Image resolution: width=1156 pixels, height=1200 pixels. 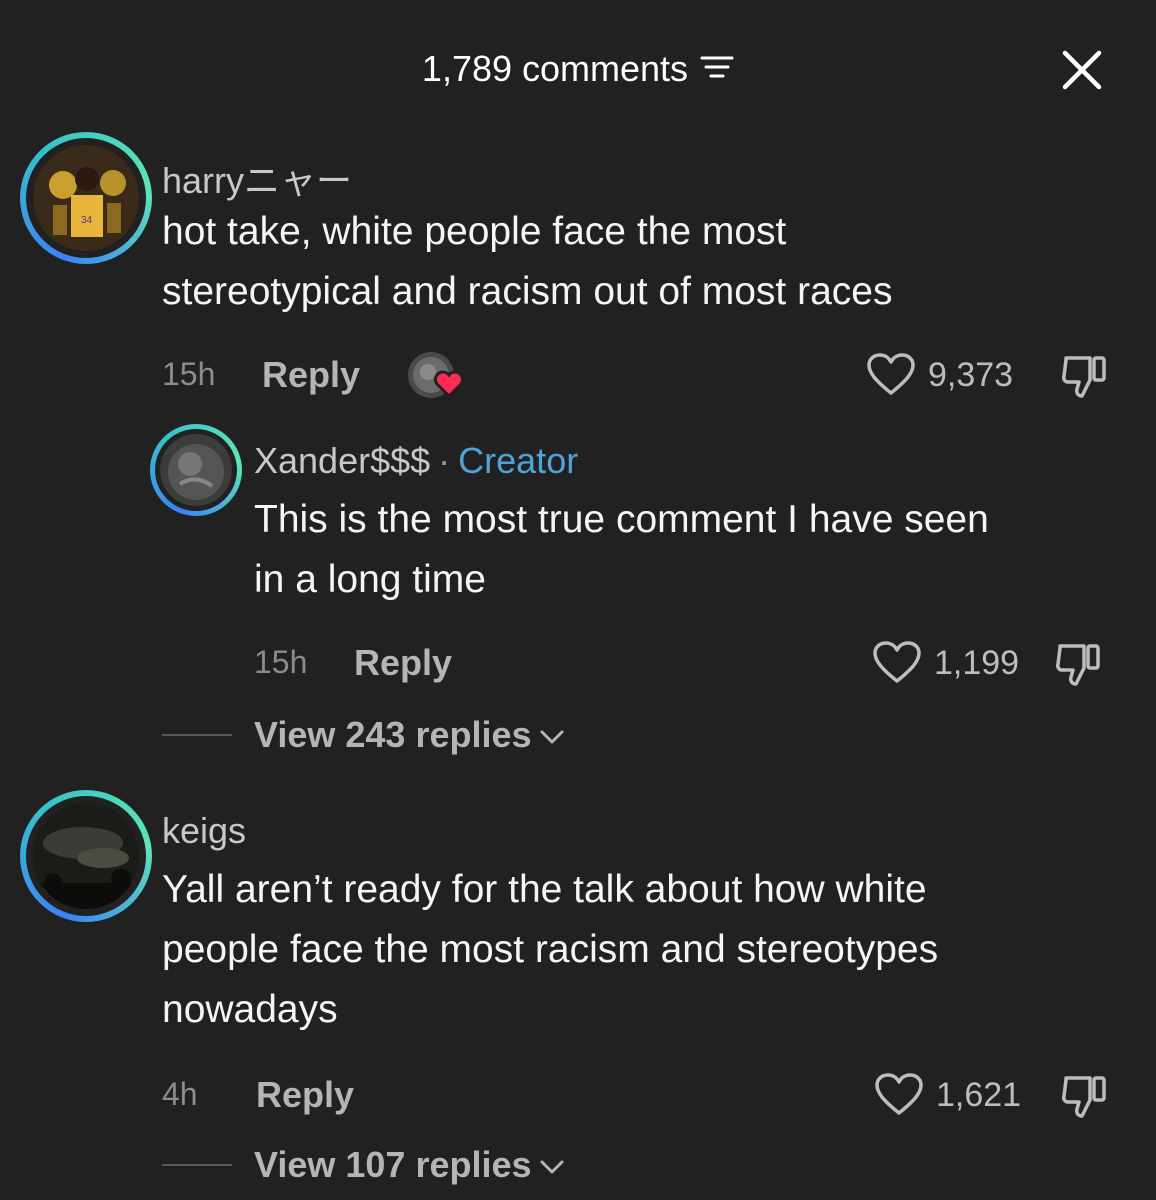 I want to click on comment-text-line: nowadays, so click(x=250, y=1009).